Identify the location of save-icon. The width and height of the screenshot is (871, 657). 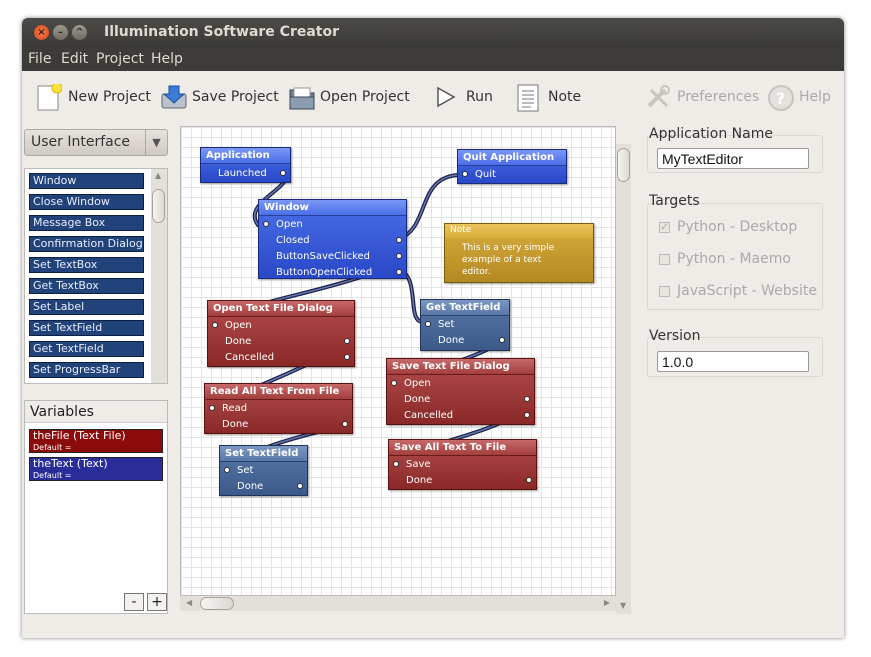
(173, 97).